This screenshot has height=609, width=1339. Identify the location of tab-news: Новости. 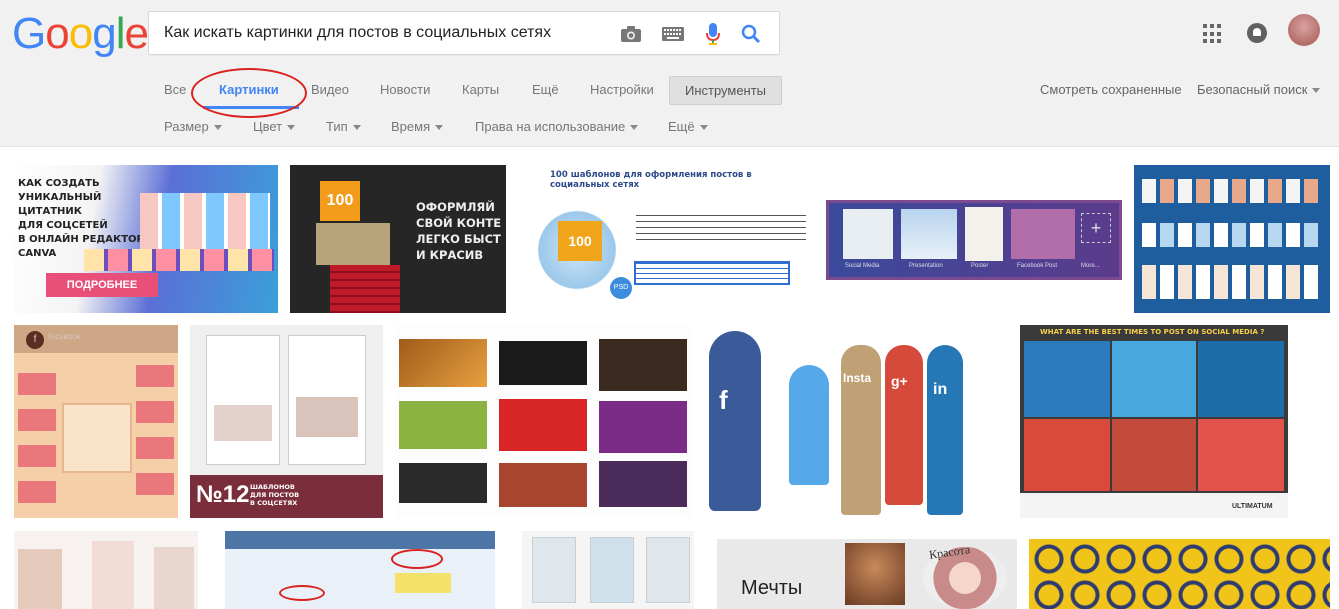
(405, 89).